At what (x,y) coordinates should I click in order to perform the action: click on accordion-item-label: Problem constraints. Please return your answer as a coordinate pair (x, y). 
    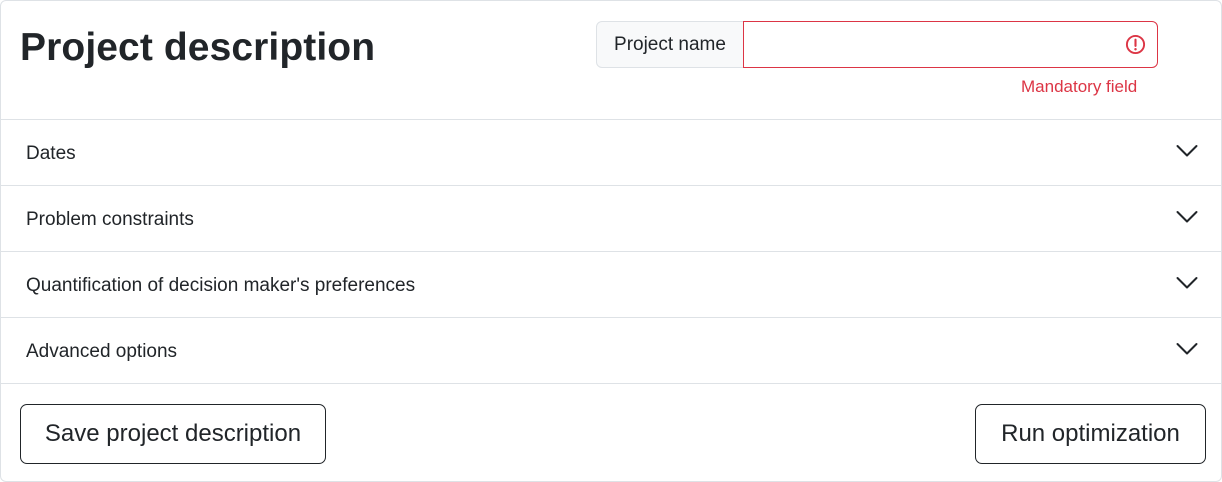
    Looking at the image, I should click on (110, 219).